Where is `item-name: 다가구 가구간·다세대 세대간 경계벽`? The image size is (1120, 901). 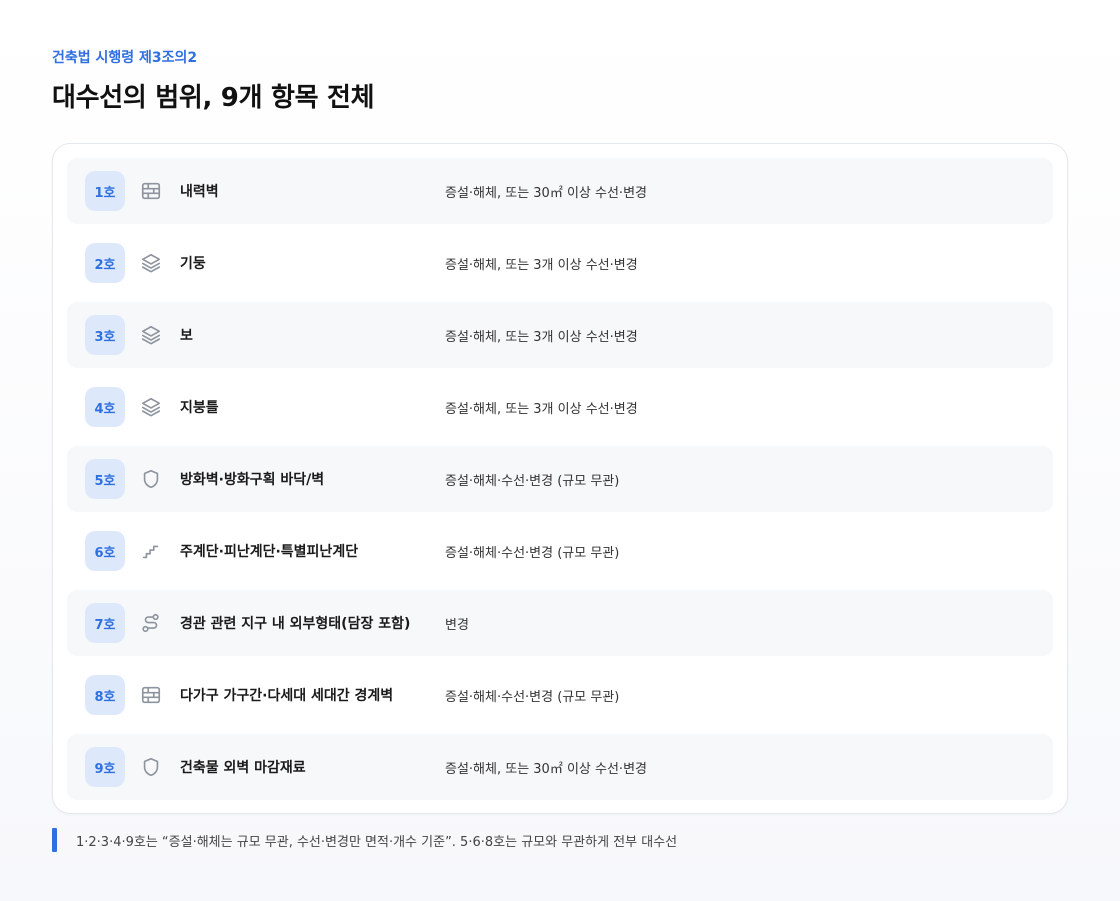 item-name: 다가구 가구간·다세대 세대간 경계벽 is located at coordinates (287, 696).